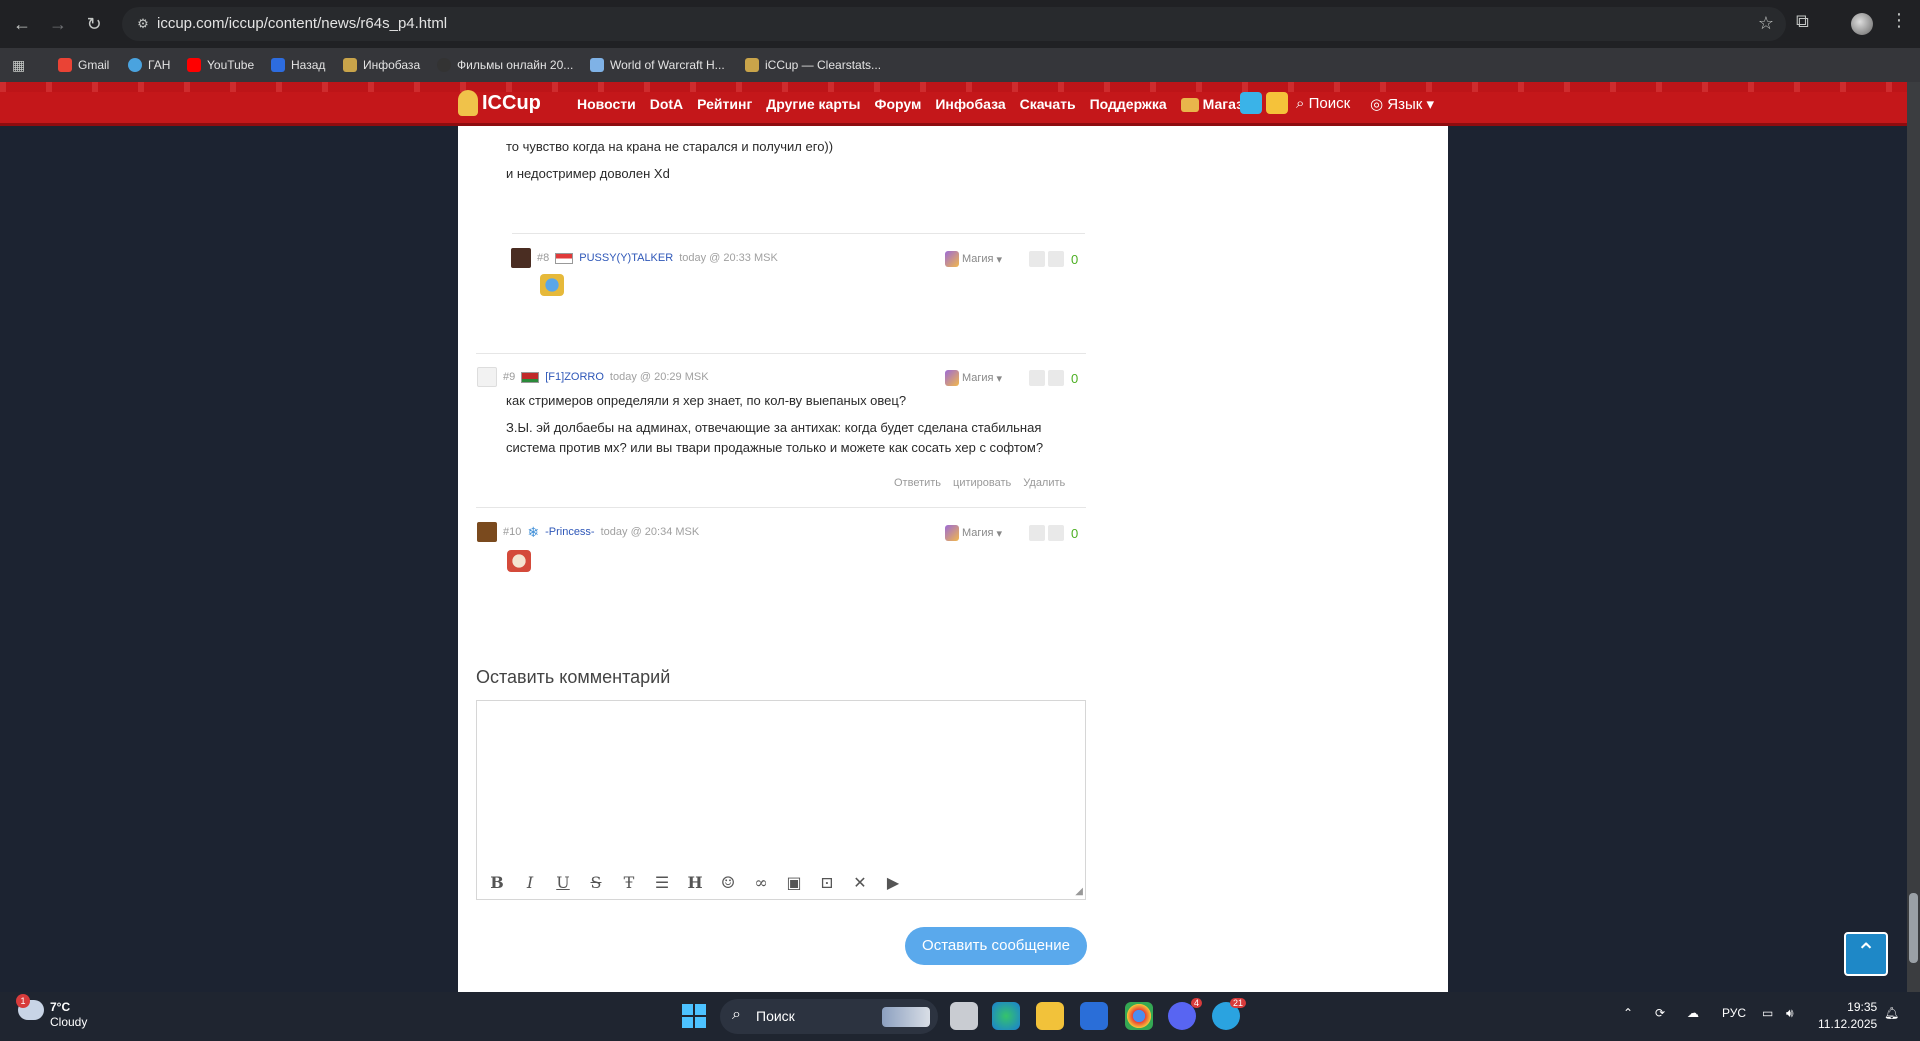 The image size is (1920, 1041). I want to click on comment-editor: B I U S Ŧ ☰ H ☺ ∞ ▣ ⊡ ✕ ▶ ◢, so click(781, 800).